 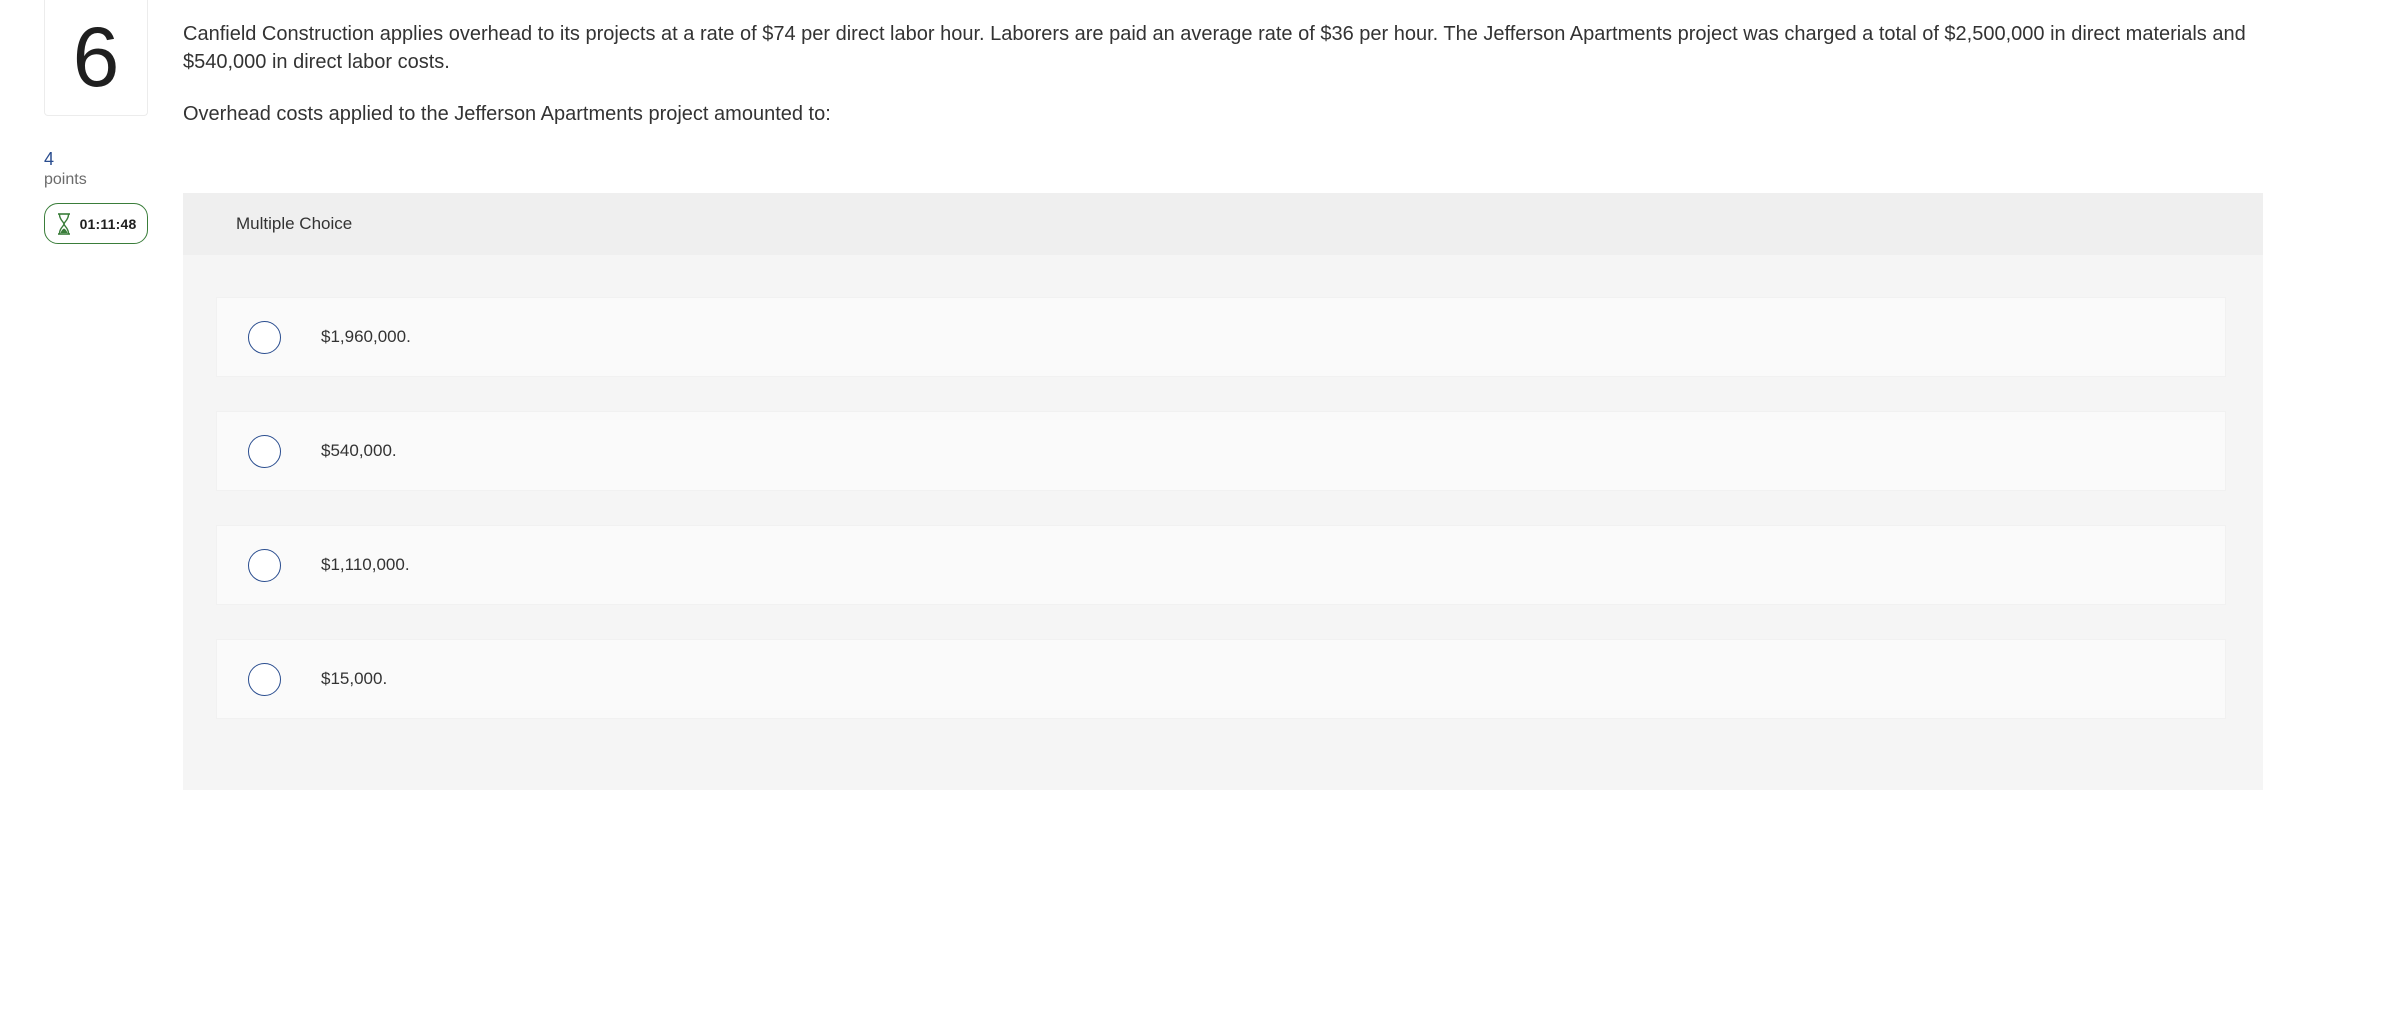 I want to click on choice-option-4: $15,000., so click(x=1221, y=679).